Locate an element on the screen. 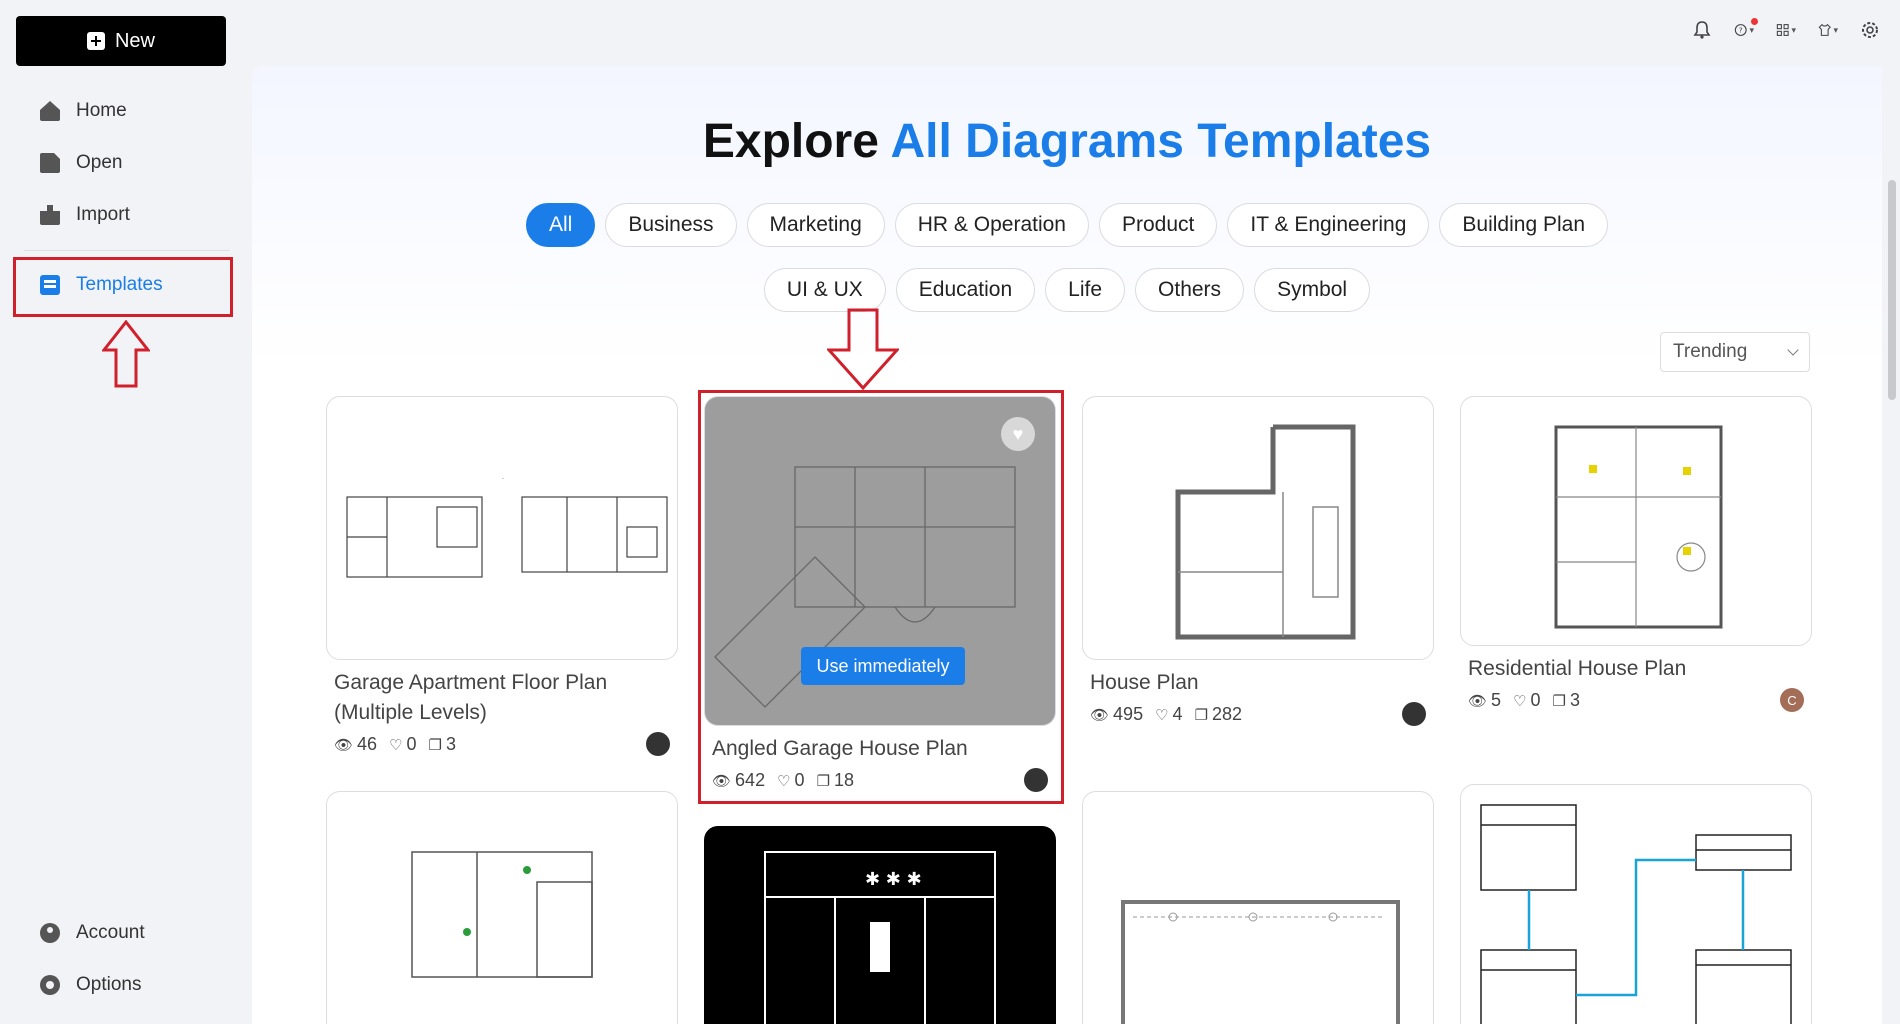 The height and width of the screenshot is (1024, 1900). sidebar-item-label: Options is located at coordinates (109, 984).